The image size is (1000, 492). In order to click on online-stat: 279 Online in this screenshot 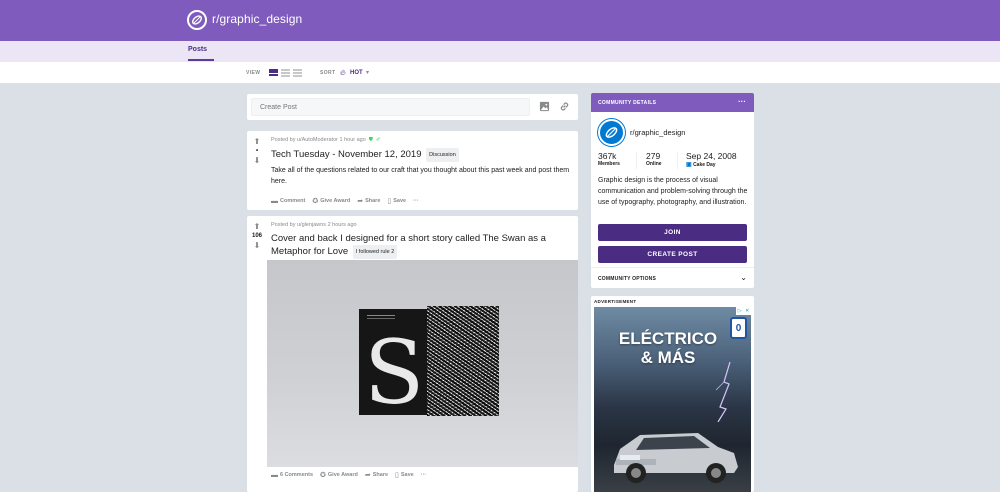, I will do `click(654, 159)`.